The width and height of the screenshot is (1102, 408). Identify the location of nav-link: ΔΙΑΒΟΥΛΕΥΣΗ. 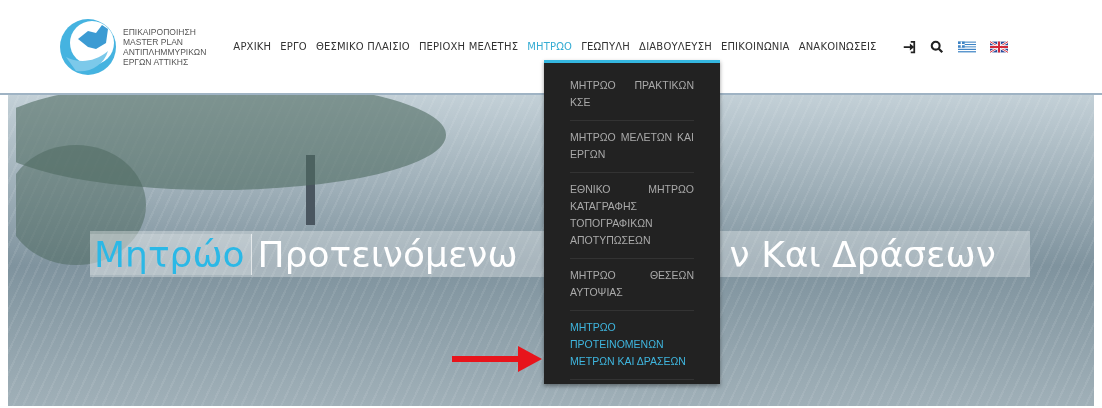
(675, 46).